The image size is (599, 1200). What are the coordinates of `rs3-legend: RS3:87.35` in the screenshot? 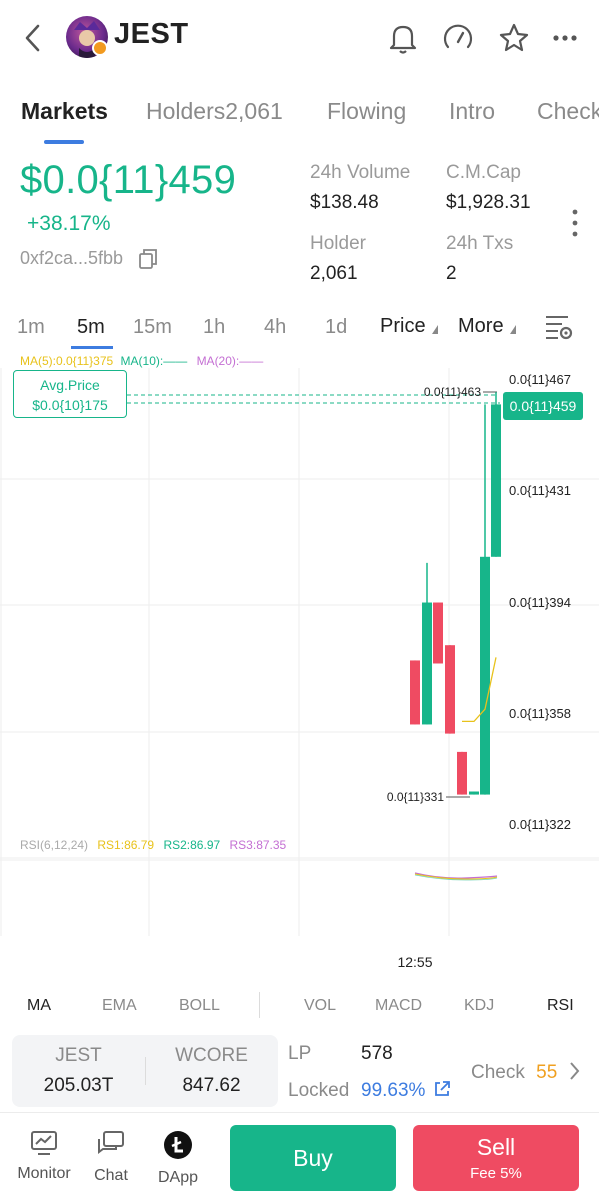 It's located at (258, 845).